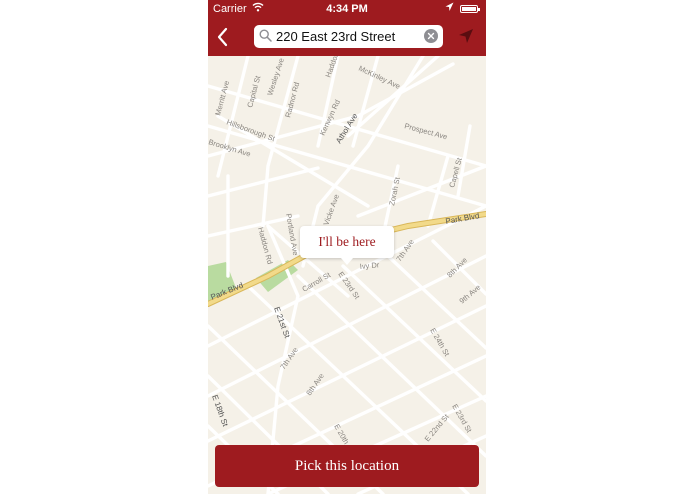  What do you see at coordinates (449, 9) in the screenshot?
I see `location-services-icon` at bounding box center [449, 9].